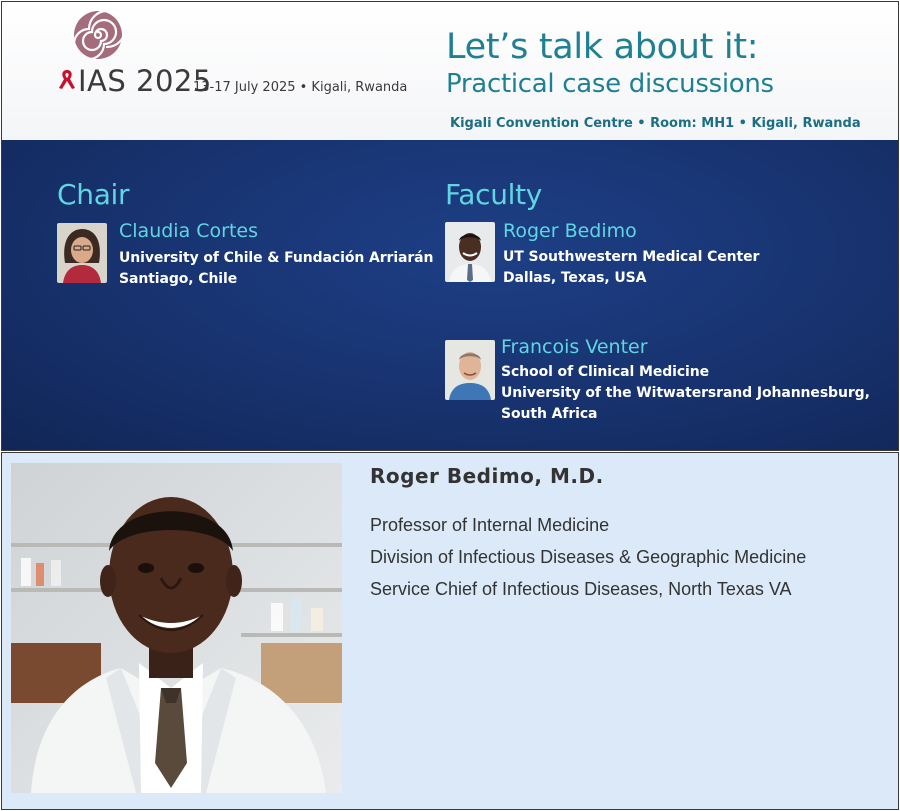 The width and height of the screenshot is (900, 811). Describe the element at coordinates (276, 258) in the screenshot. I see `chair-affiliation: University of Chile & Fundación Arriarán` at that location.